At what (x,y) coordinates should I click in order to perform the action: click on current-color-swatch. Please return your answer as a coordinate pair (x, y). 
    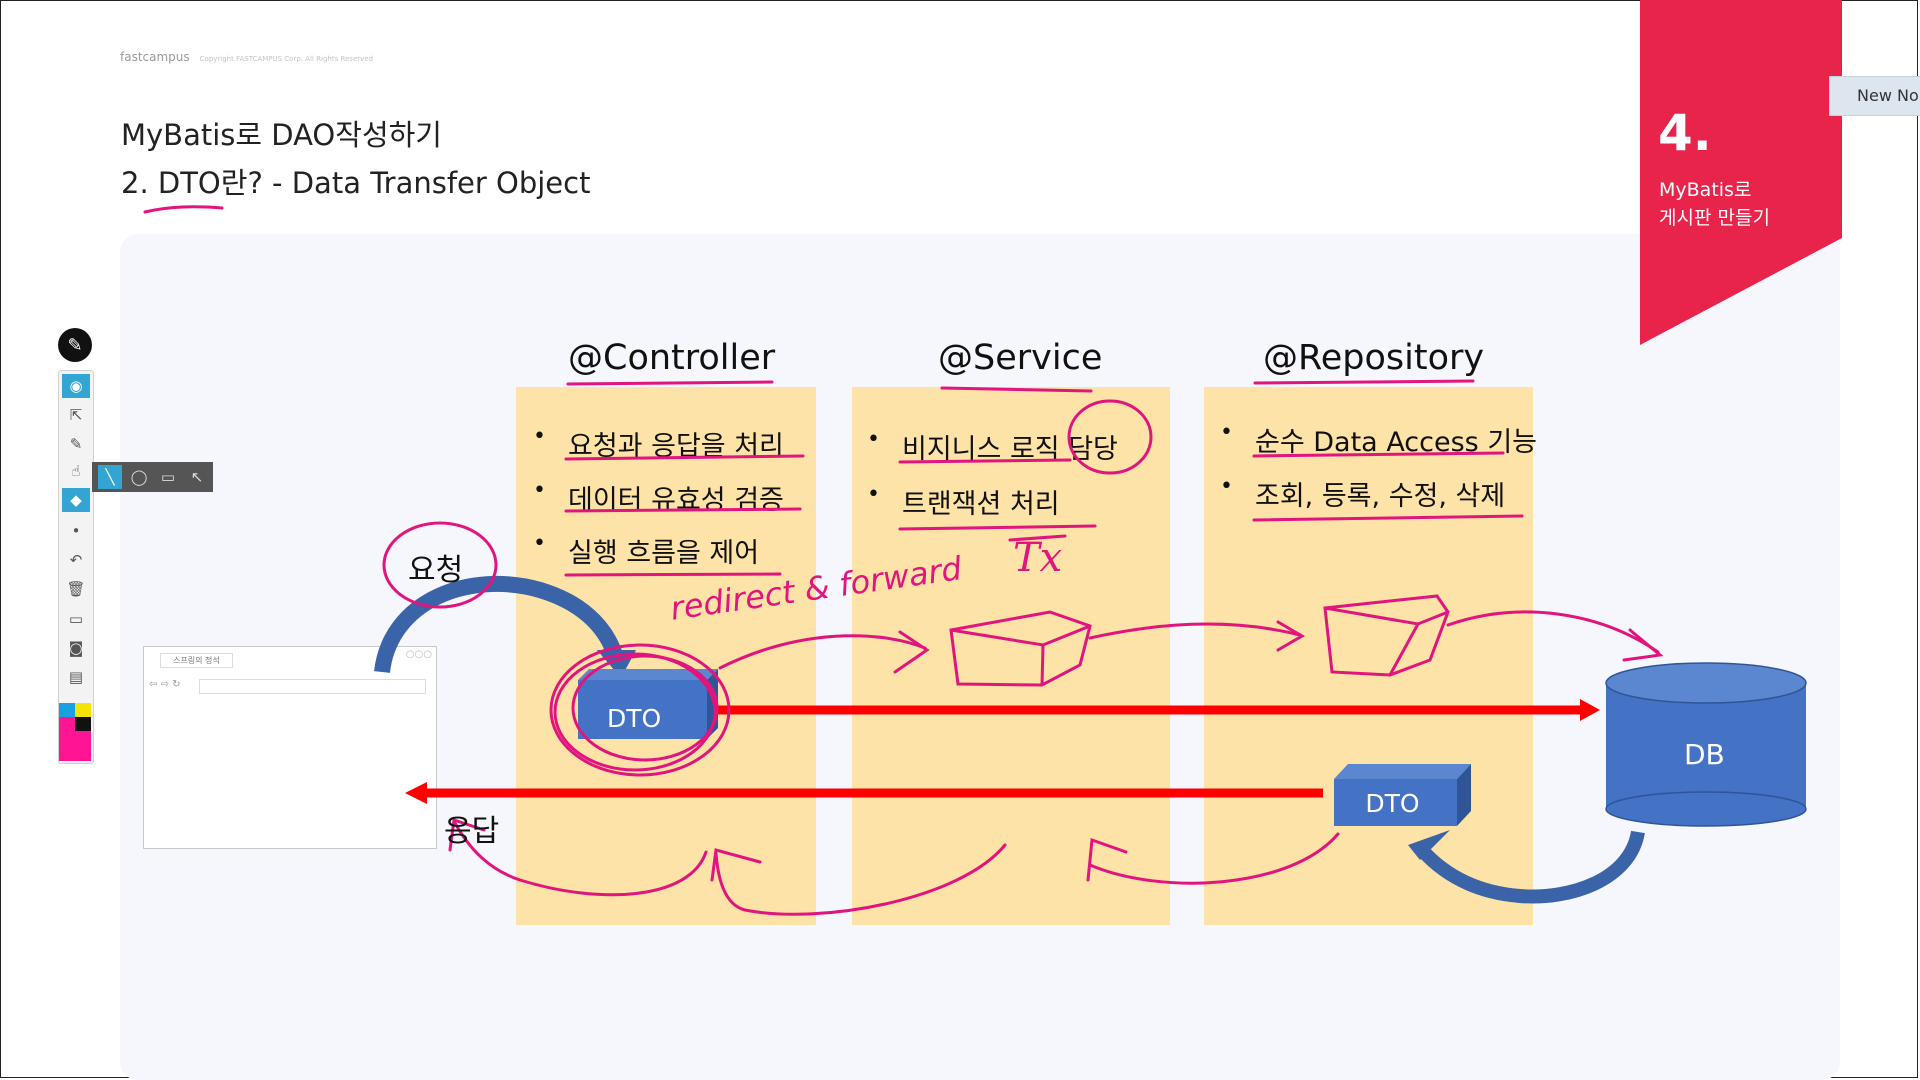
    Looking at the image, I should click on (75, 746).